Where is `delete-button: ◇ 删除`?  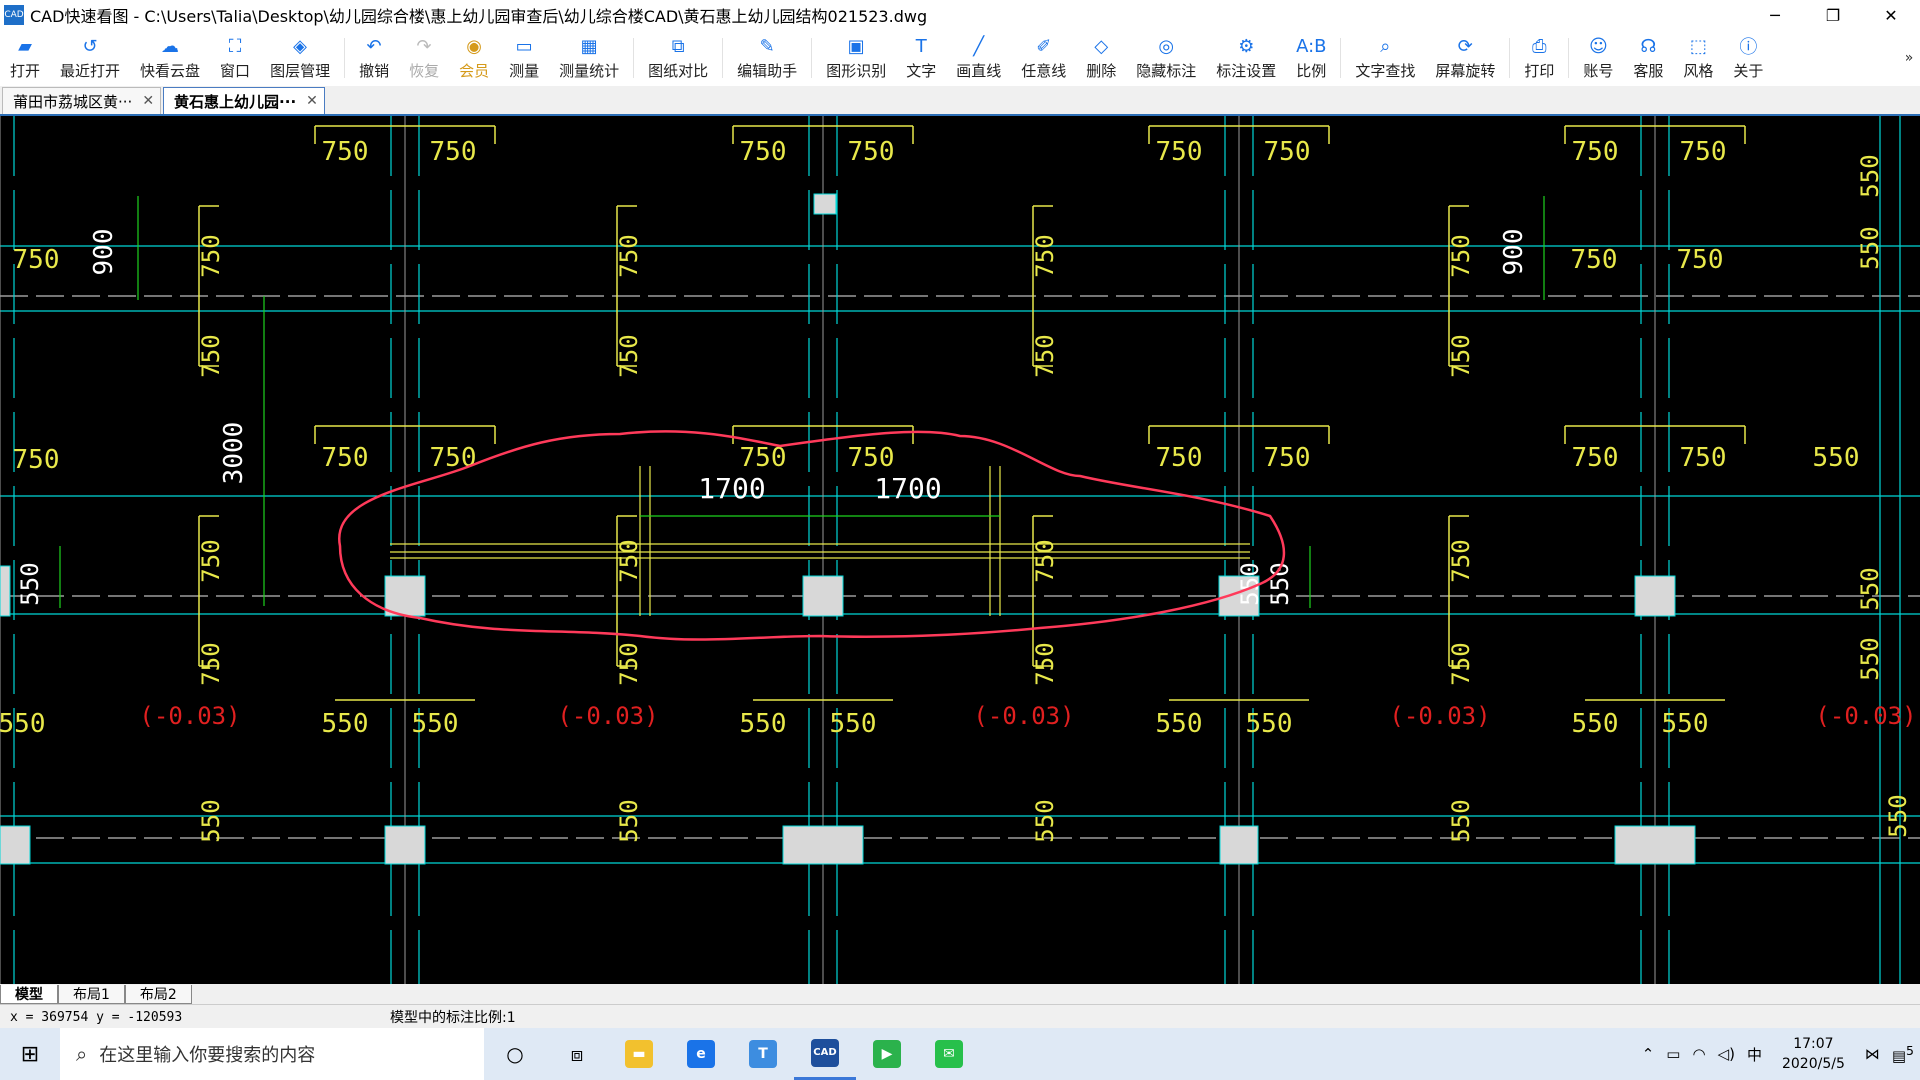 delete-button: ◇ 删除 is located at coordinates (1101, 58).